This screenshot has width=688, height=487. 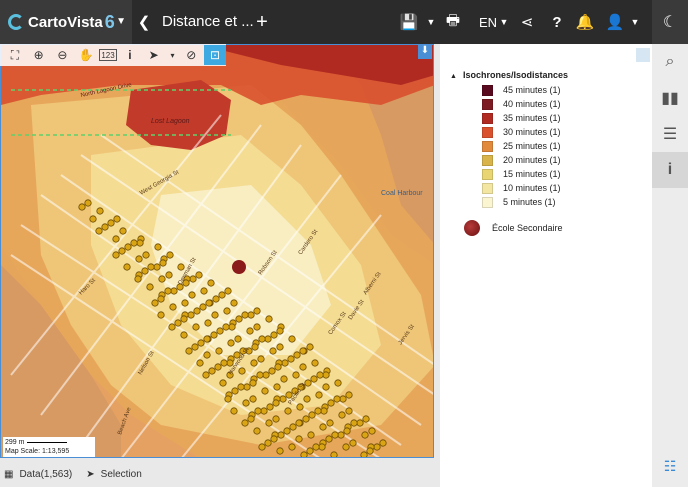 I want to click on legend-options-icon, so click(x=643, y=55).